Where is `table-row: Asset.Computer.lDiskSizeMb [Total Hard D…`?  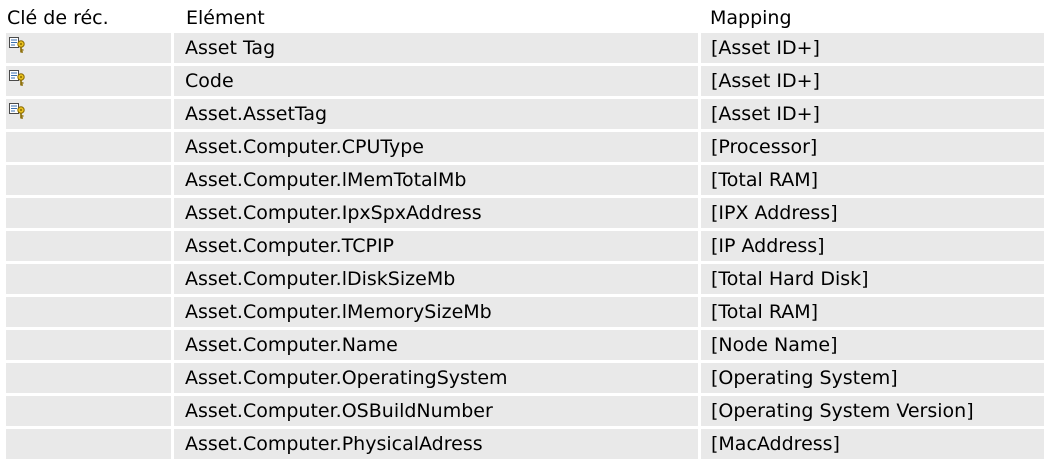 table-row: Asset.Computer.lDiskSizeMb [Total Hard D… is located at coordinates (527, 280).